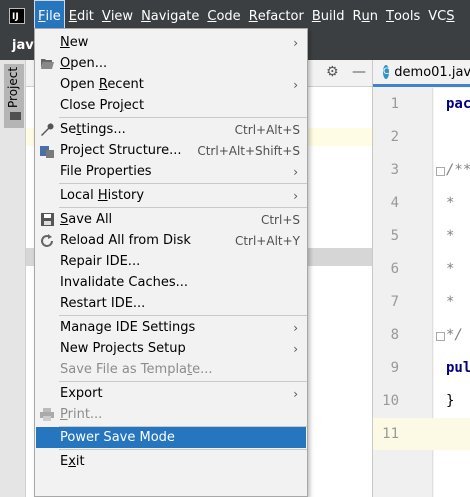  Describe the element at coordinates (171, 437) in the screenshot. I see `menu-item-power-save-mode: Power Save Mode` at that location.